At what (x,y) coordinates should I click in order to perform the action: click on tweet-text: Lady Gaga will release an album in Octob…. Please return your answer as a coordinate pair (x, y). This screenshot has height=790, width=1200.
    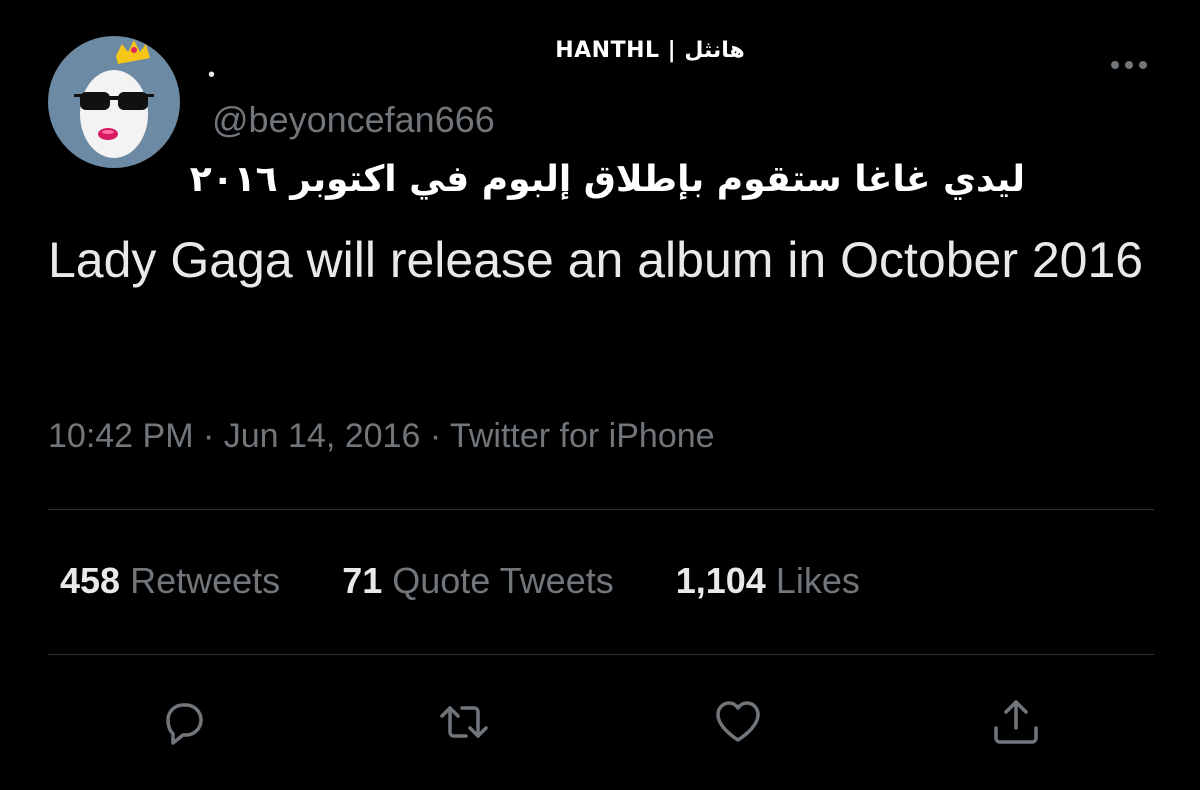
    Looking at the image, I should click on (596, 260).